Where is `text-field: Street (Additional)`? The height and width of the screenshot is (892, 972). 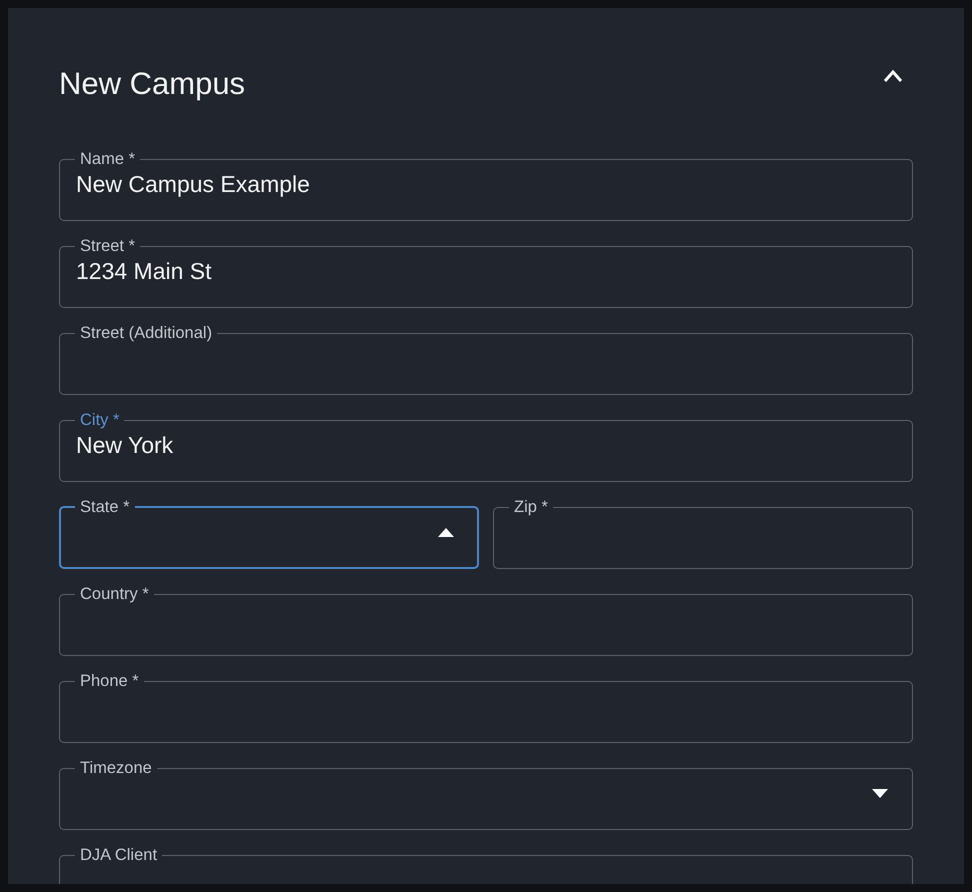 text-field: Street (Additional) is located at coordinates (486, 359).